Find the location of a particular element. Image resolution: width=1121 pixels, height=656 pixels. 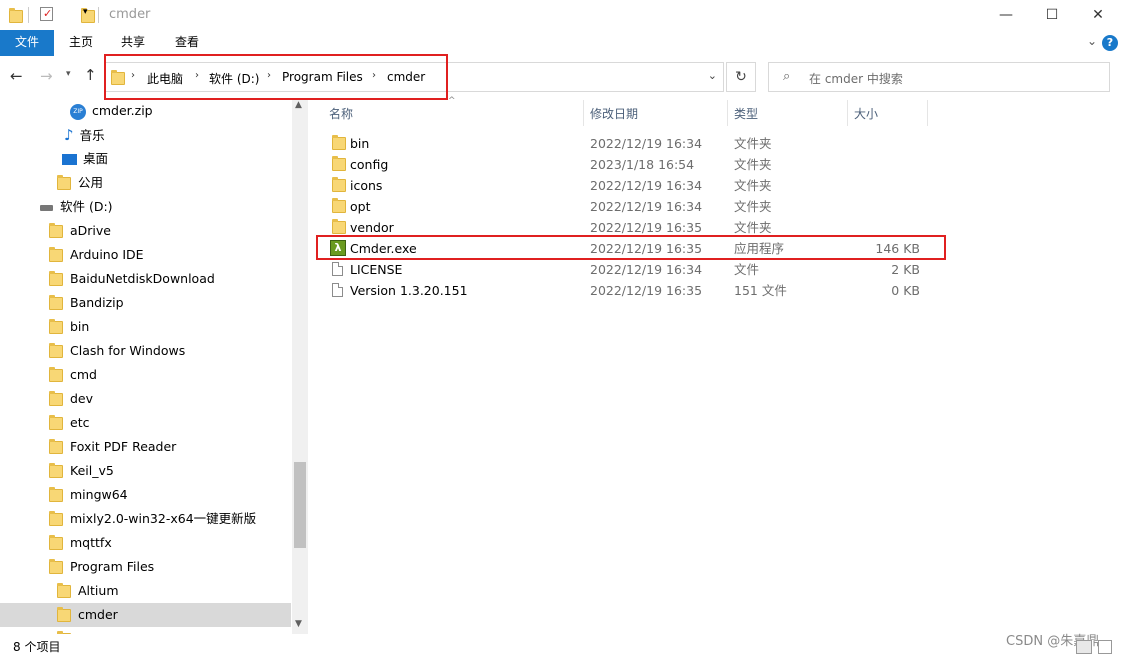

file-row: LICENSE 2022/12/19 16:34 文件 2 KB is located at coordinates (632, 269).